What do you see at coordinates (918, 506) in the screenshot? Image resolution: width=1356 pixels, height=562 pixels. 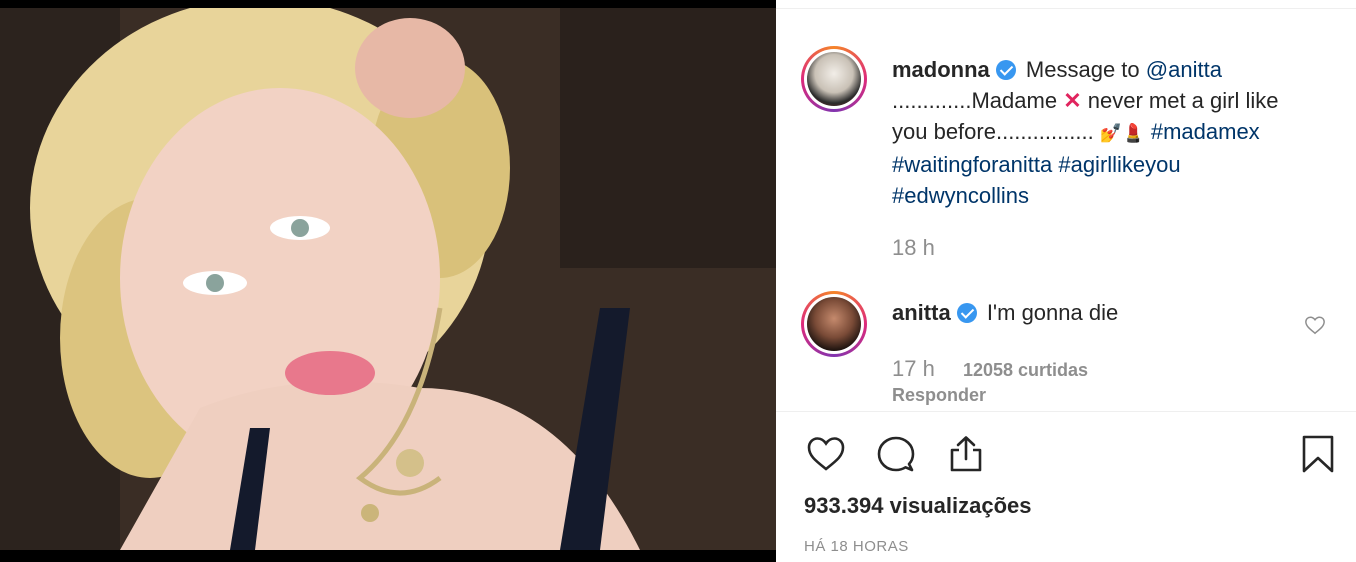 I see `views-count: 933.394 visualizações` at bounding box center [918, 506].